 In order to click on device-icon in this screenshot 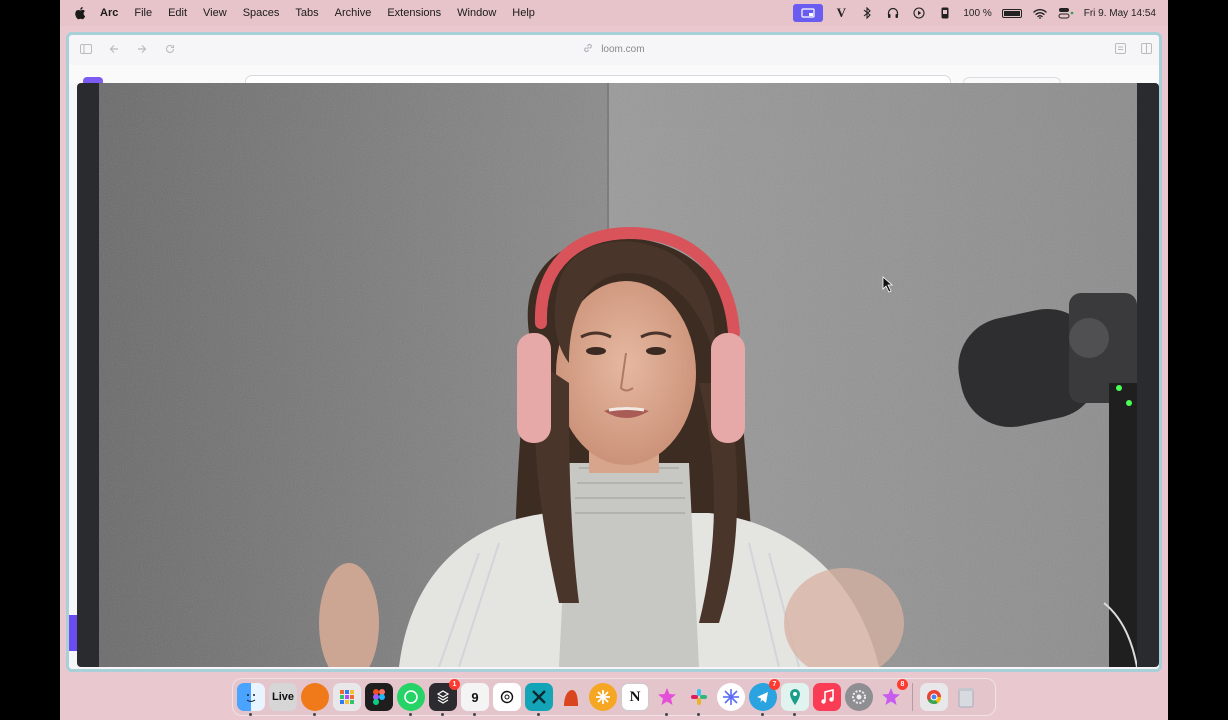, I will do `click(945, 13)`.